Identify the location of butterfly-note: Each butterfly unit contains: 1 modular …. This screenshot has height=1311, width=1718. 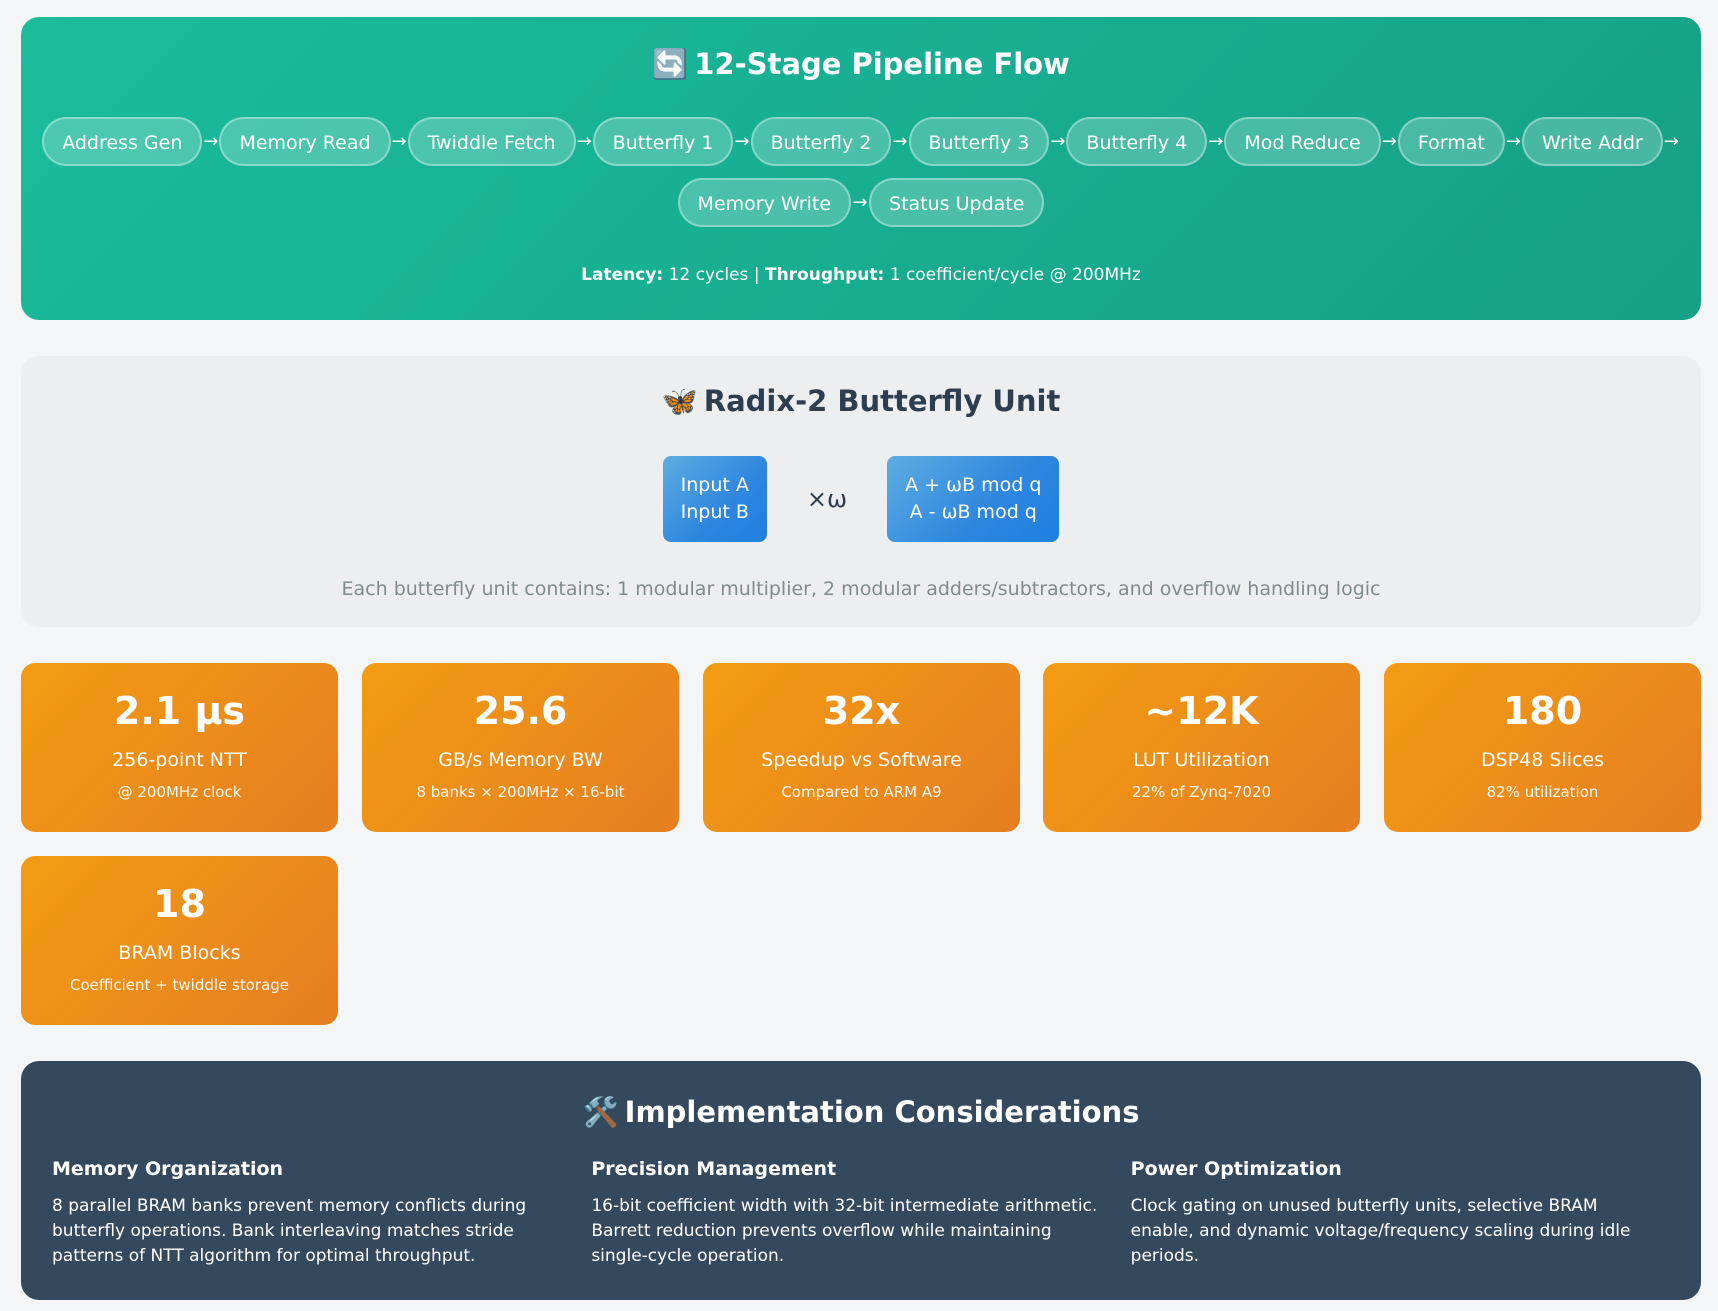
(861, 589).